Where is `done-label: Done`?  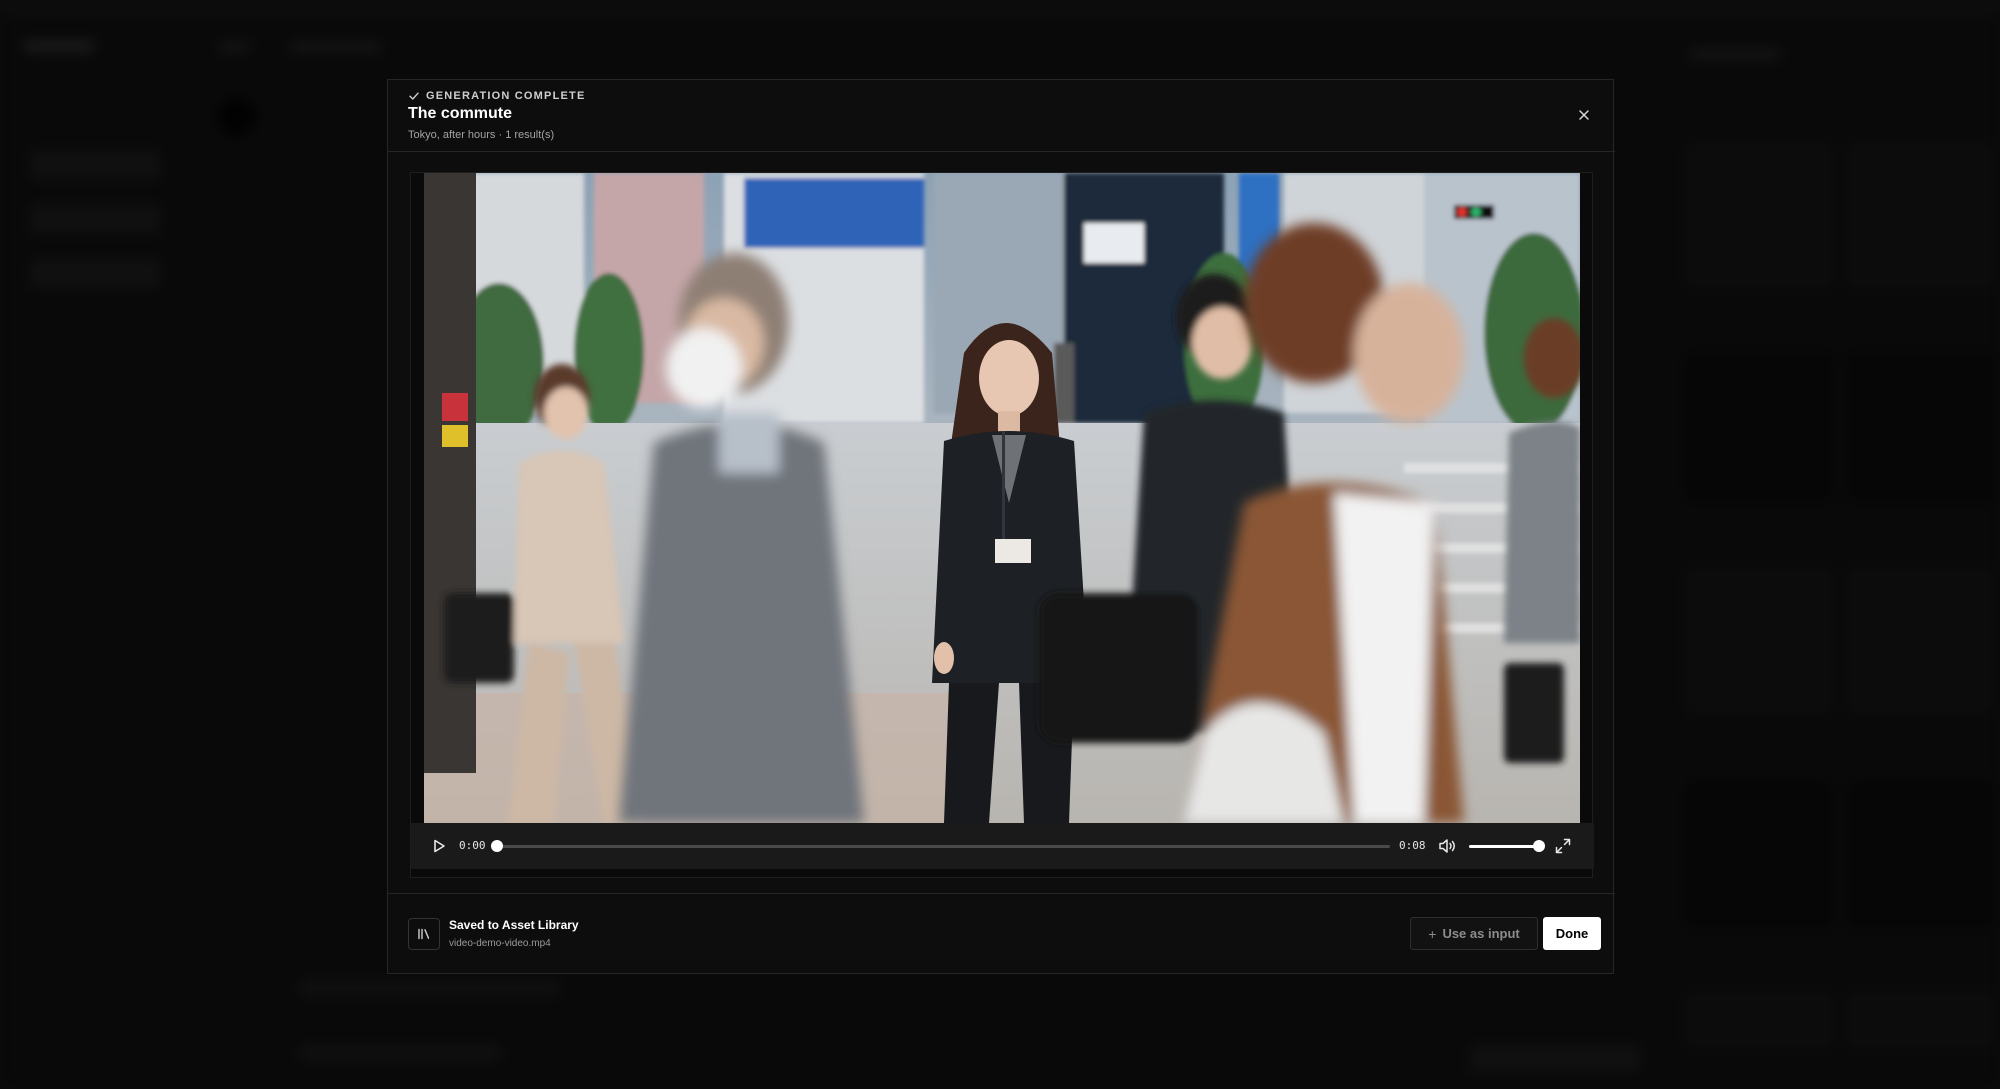
done-label: Done is located at coordinates (1572, 933).